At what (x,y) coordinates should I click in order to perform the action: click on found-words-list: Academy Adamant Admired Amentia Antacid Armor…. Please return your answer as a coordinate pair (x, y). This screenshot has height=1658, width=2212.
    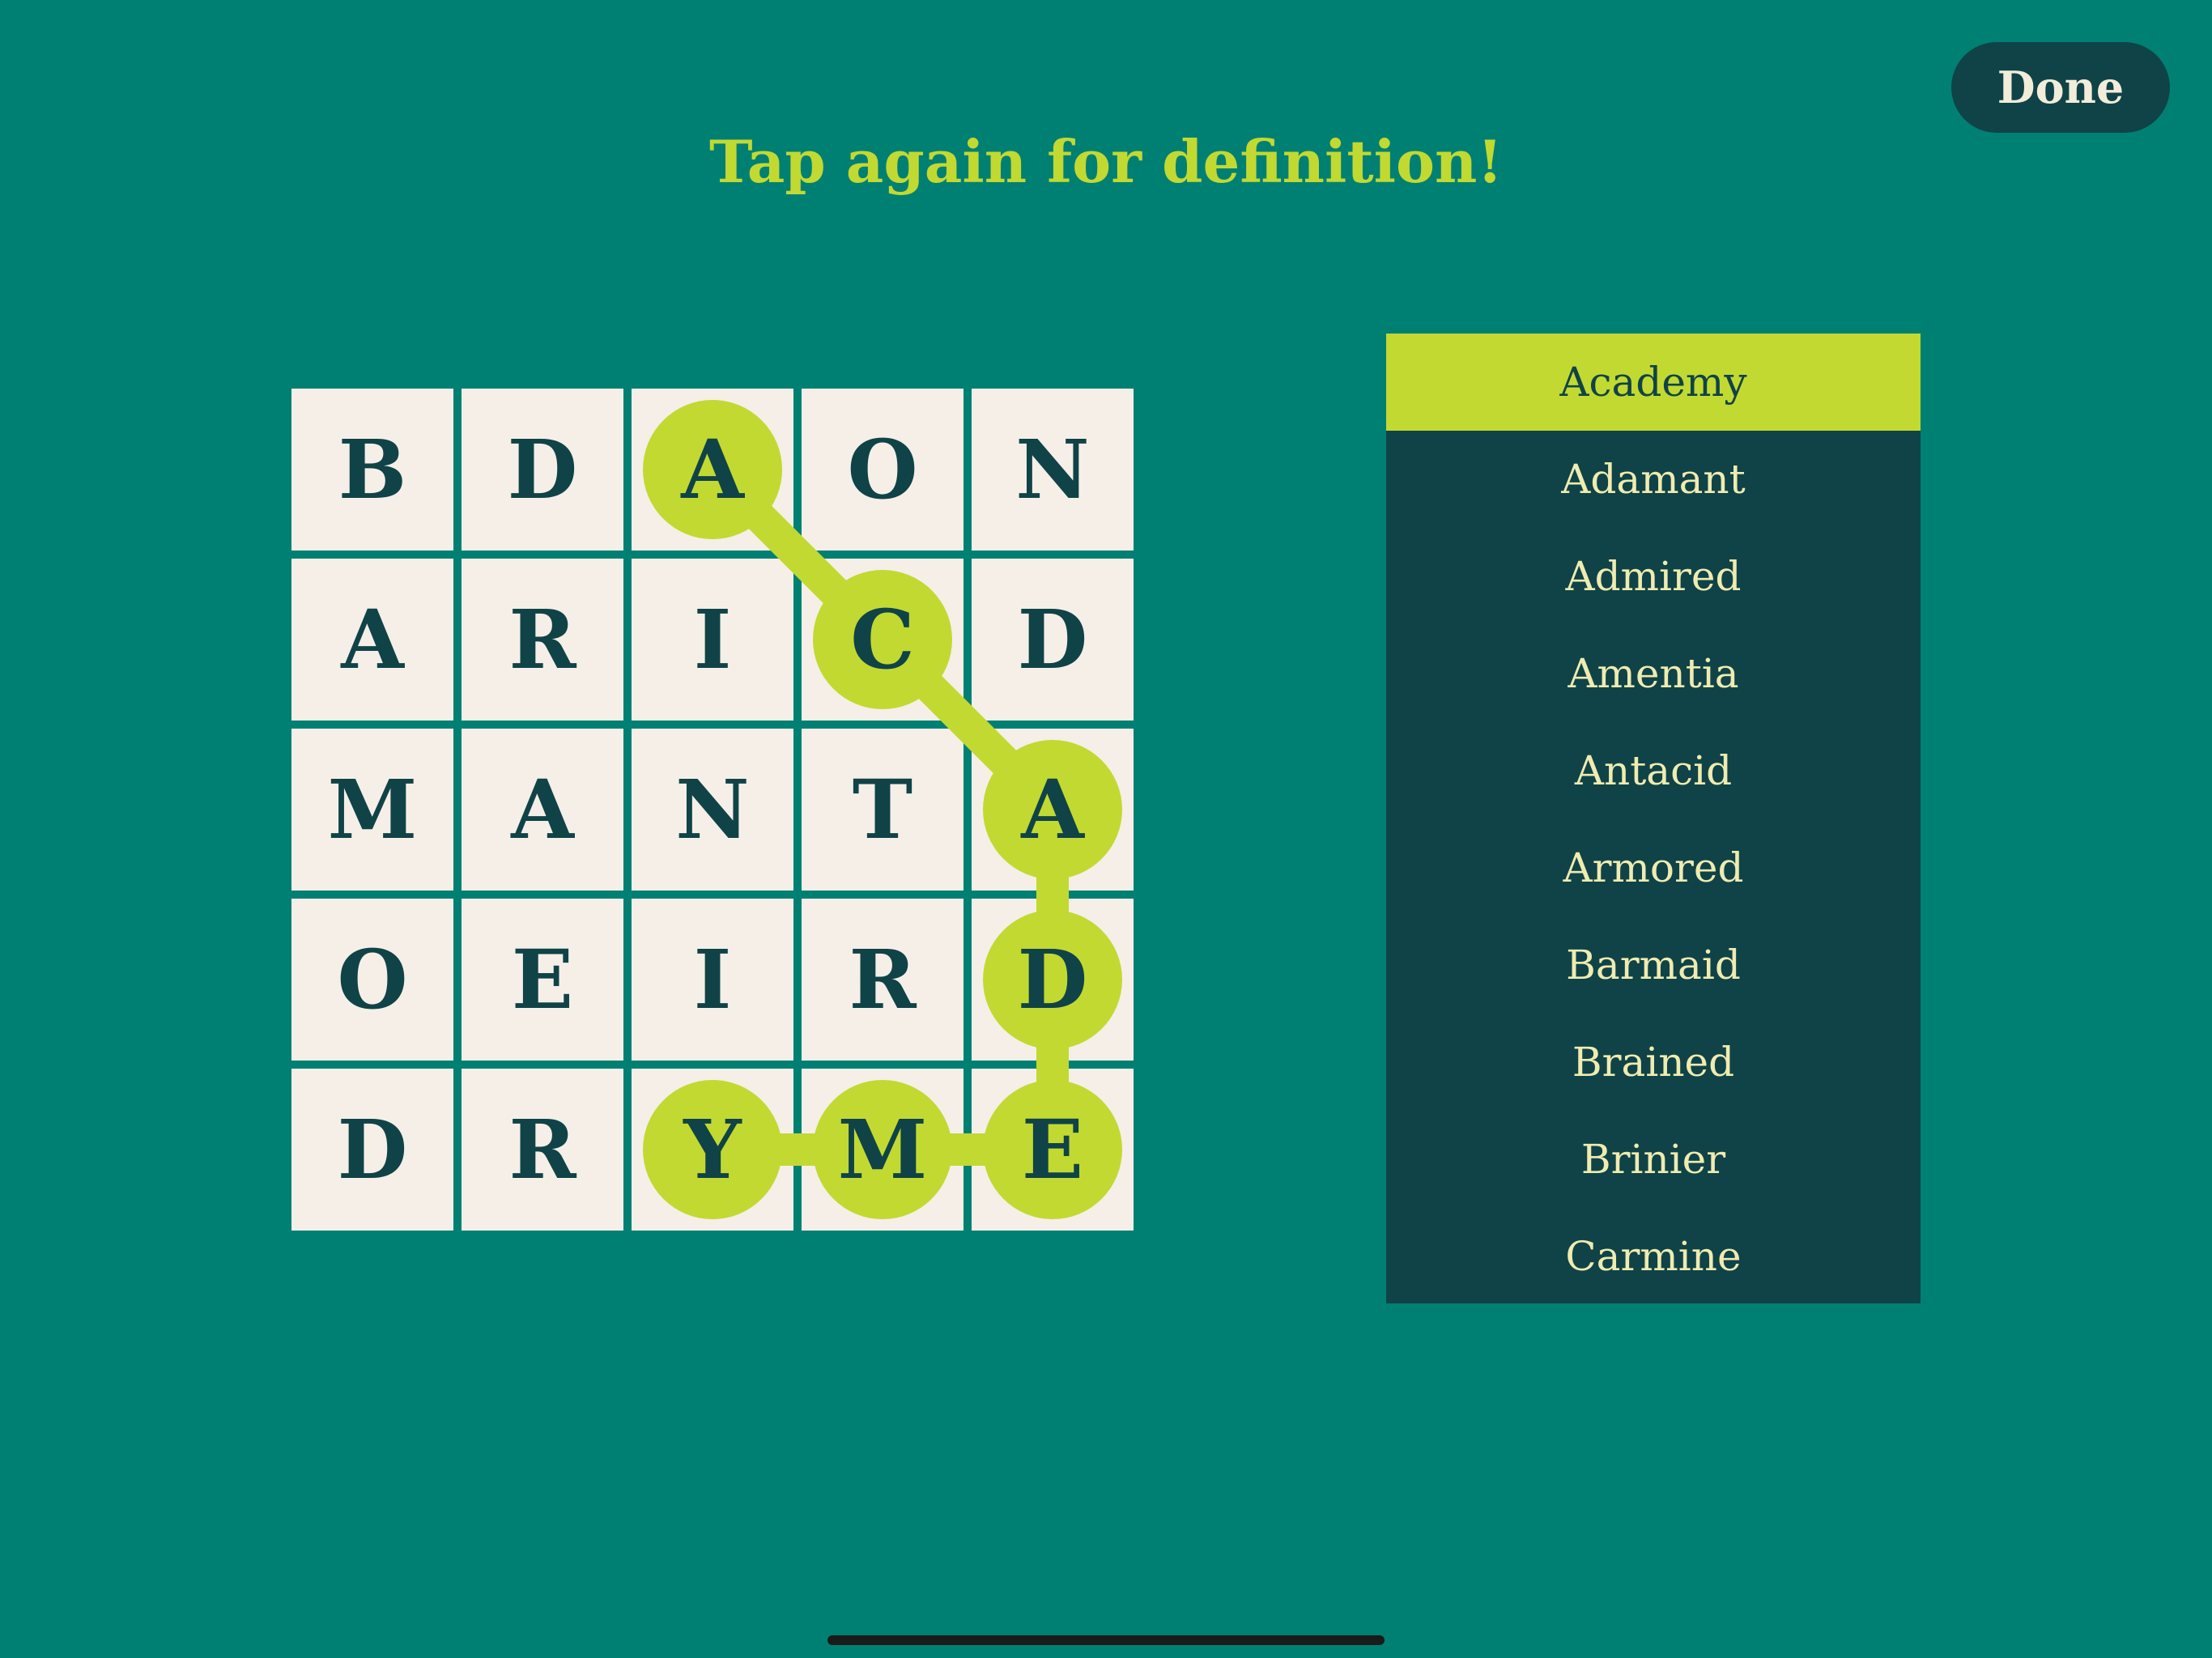
    Looking at the image, I should click on (1654, 818).